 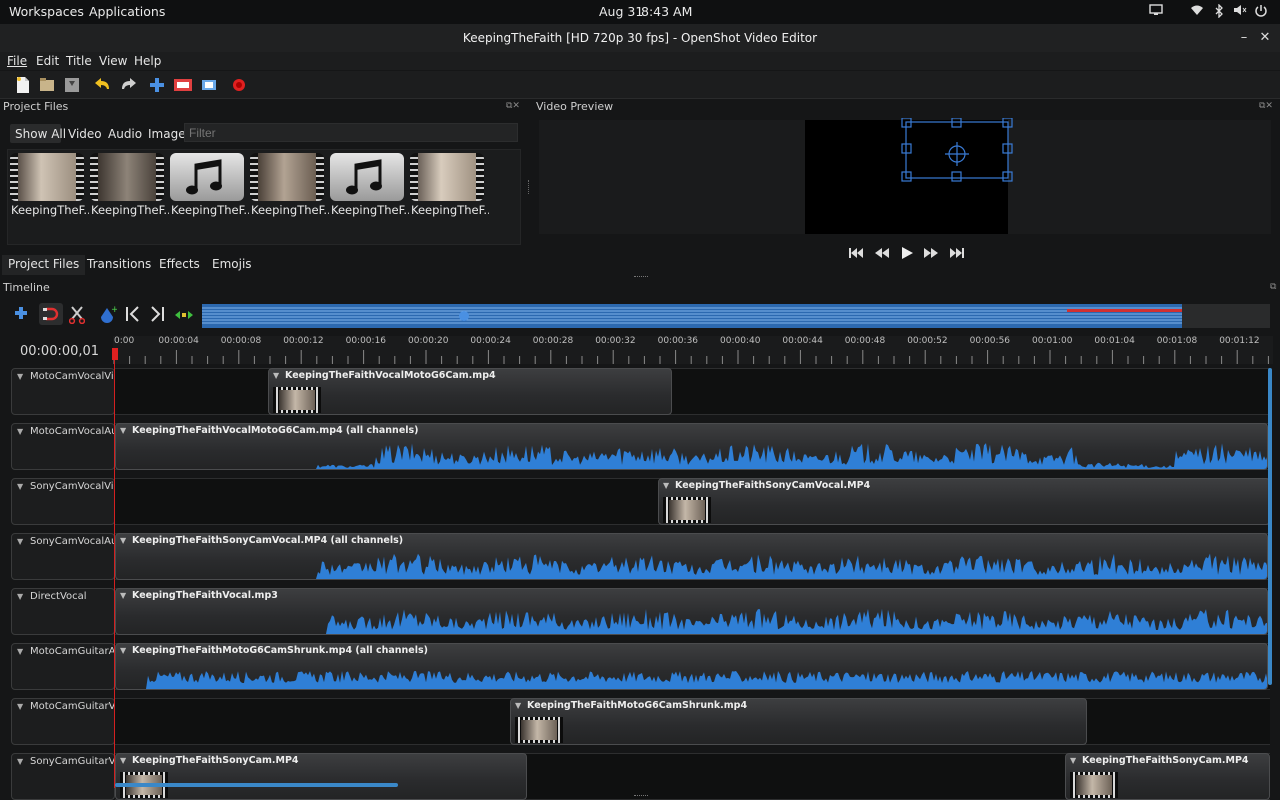 I want to click on close-icon: ✕, so click(x=1265, y=38).